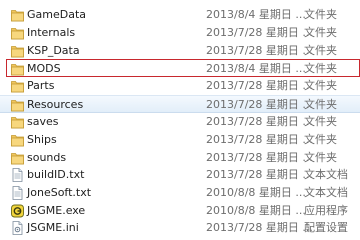  Describe the element at coordinates (180, 33) in the screenshot. I see `file-row-internals: Internals 2013/7/28 星期日 ... 文件夹` at that location.